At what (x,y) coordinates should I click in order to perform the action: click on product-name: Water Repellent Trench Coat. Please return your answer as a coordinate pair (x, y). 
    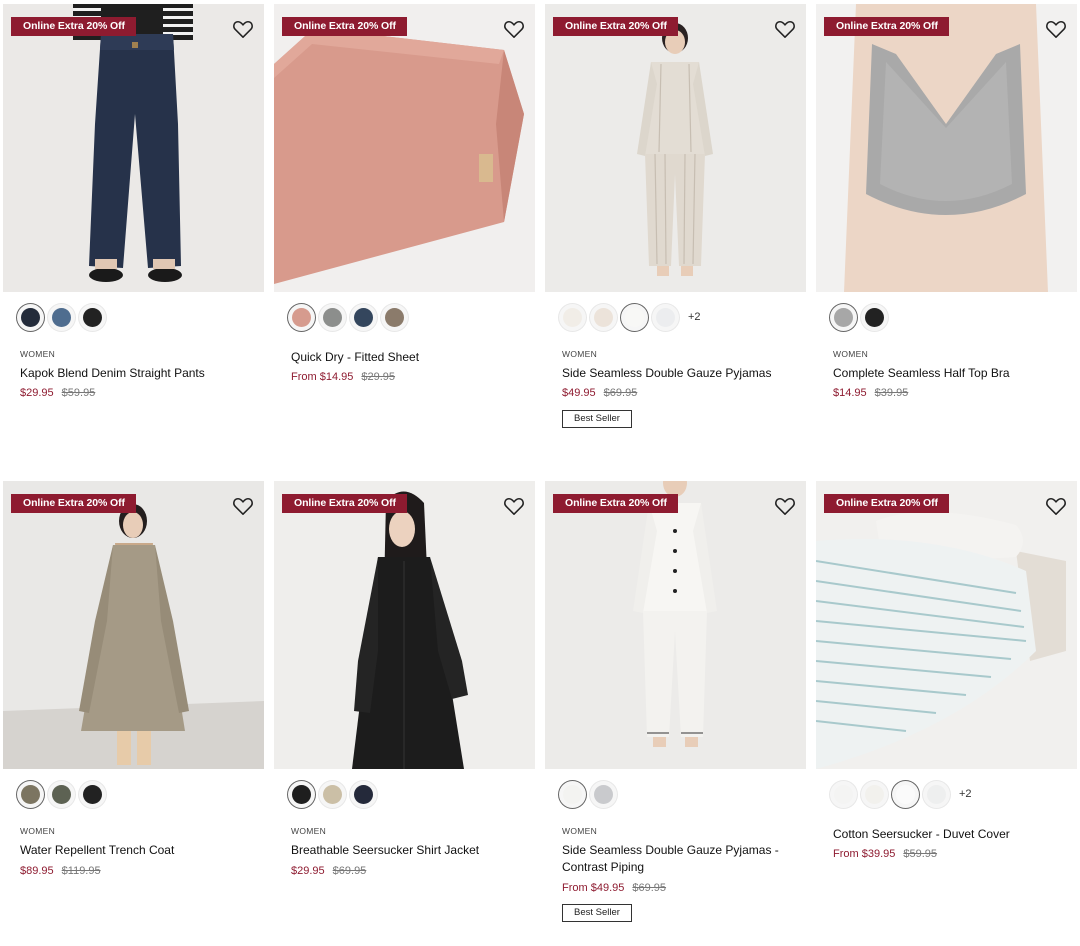
    Looking at the image, I should click on (135, 850).